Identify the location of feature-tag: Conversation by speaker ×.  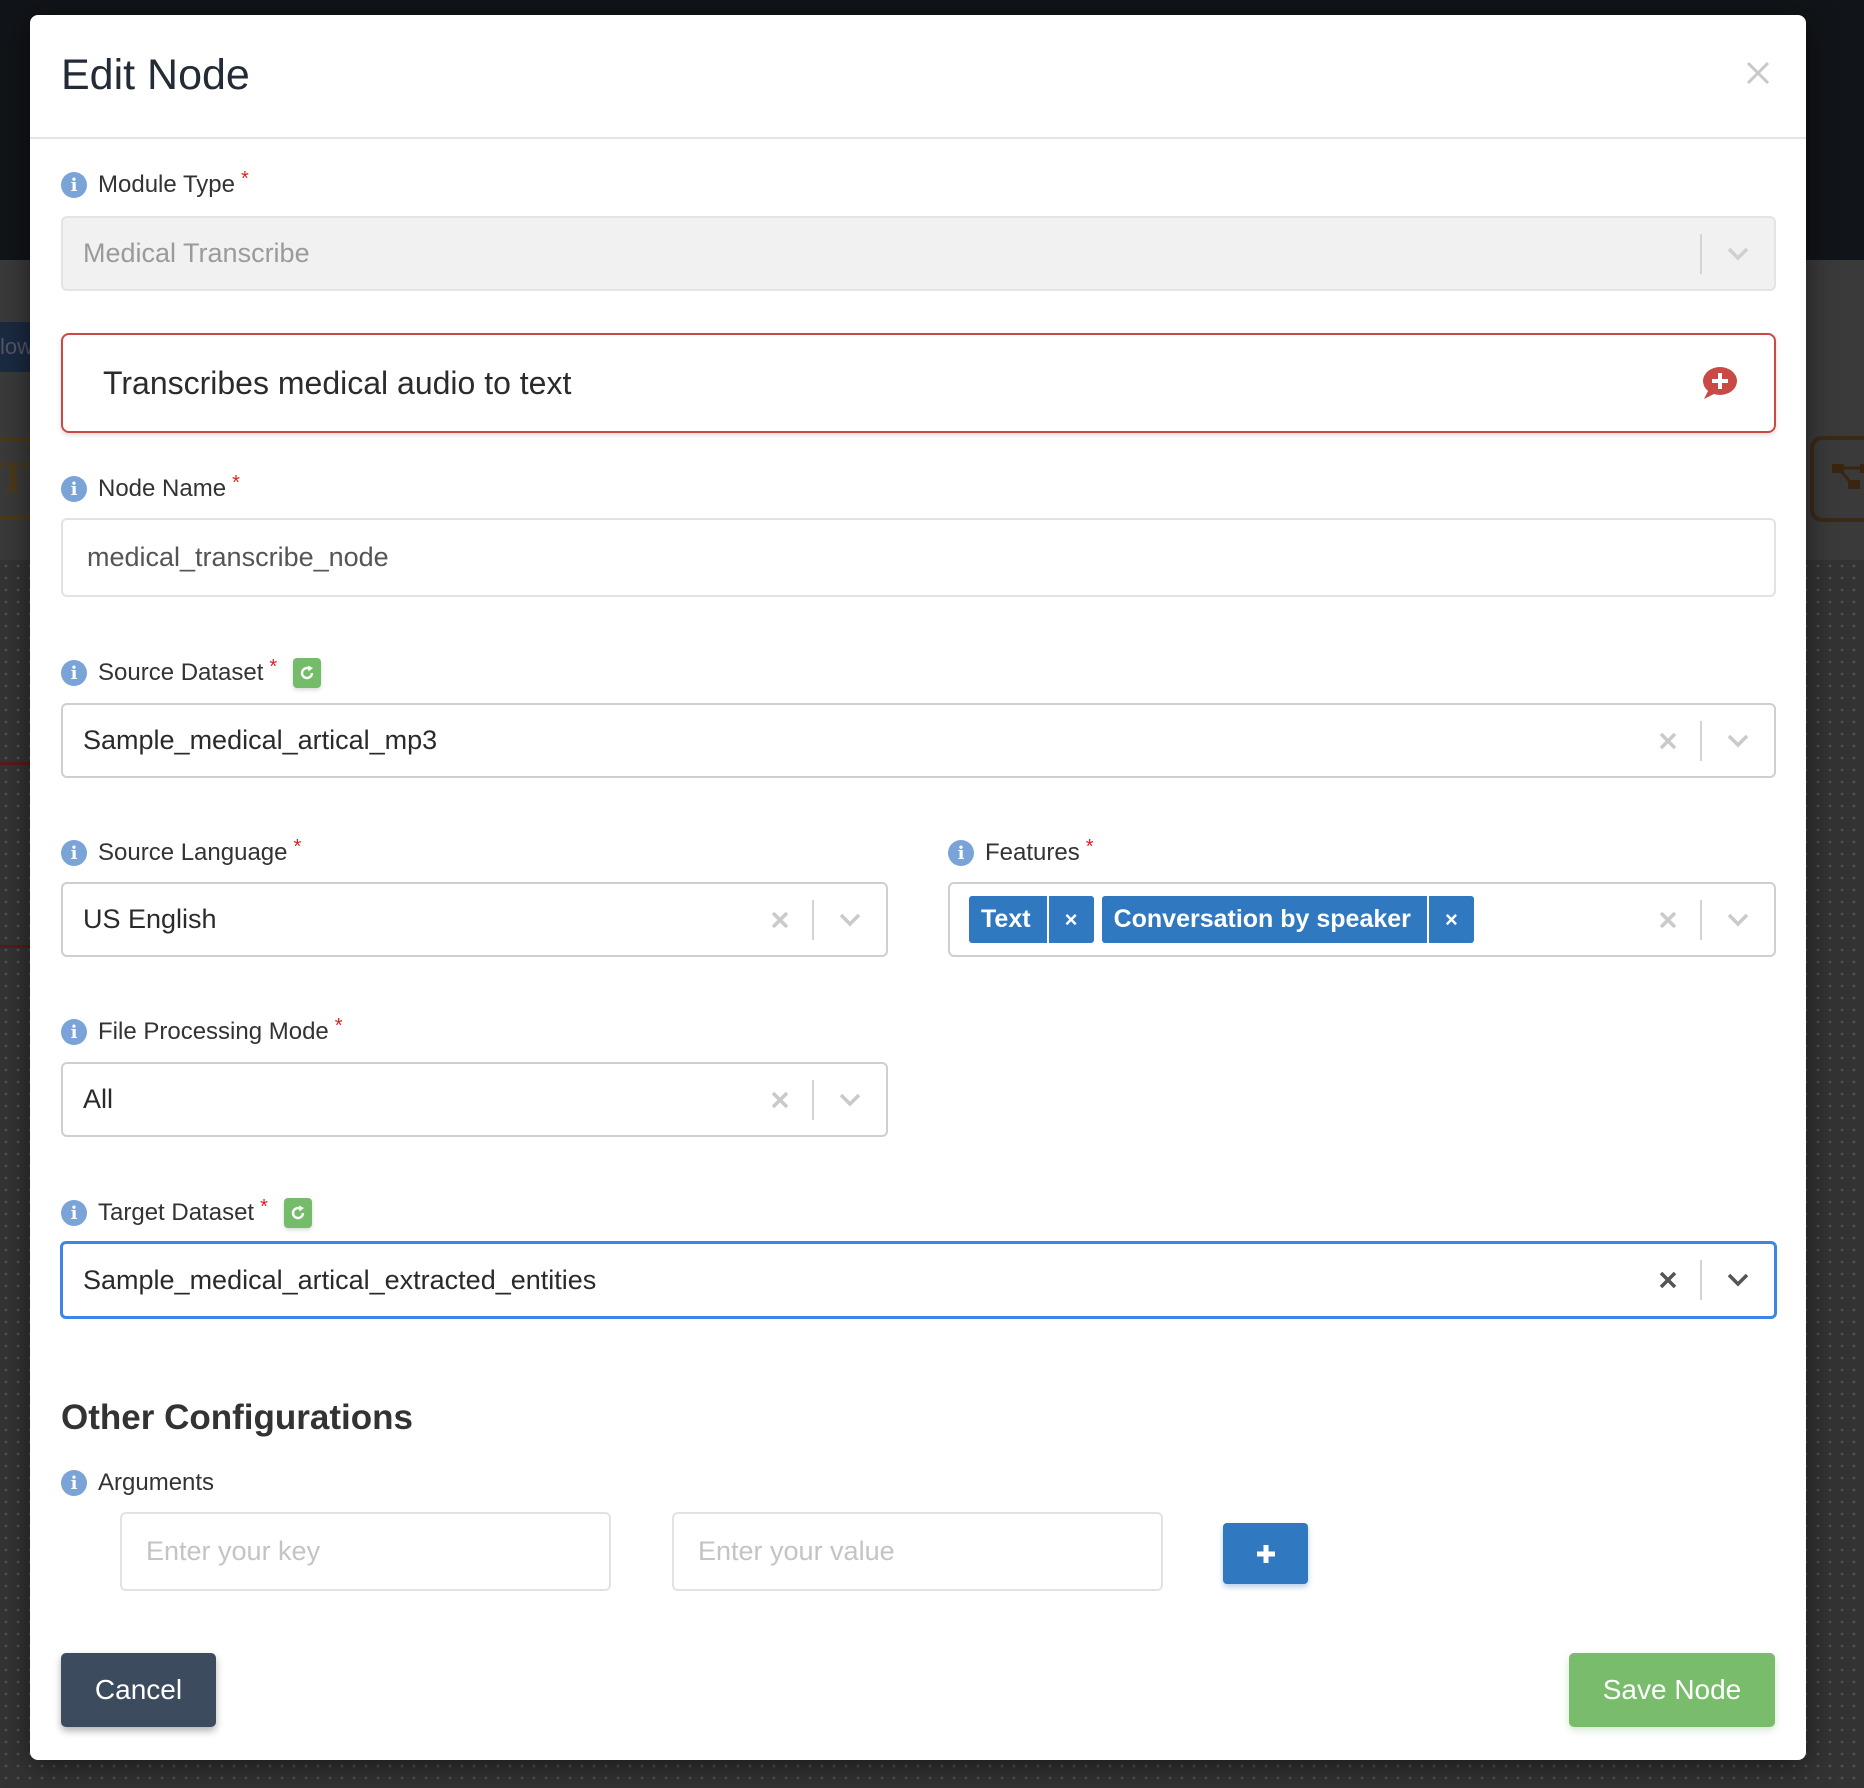
(1287, 919).